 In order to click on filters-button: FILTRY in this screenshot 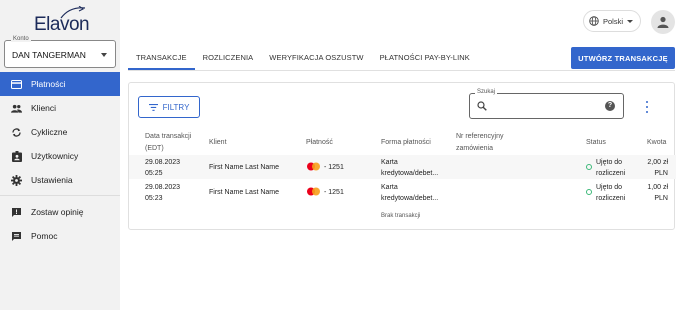, I will do `click(169, 107)`.